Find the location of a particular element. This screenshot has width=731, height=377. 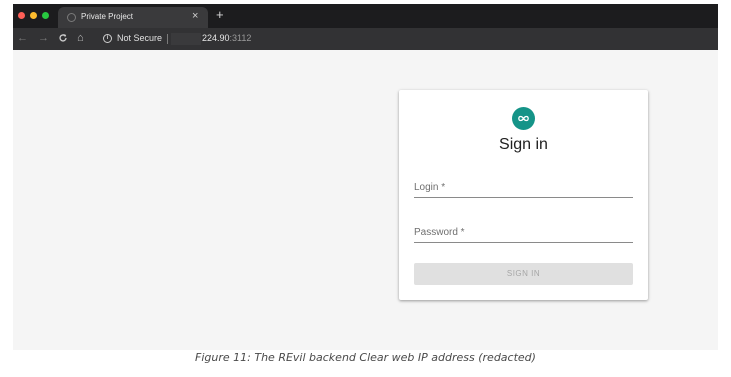

login-field is located at coordinates (523, 190).